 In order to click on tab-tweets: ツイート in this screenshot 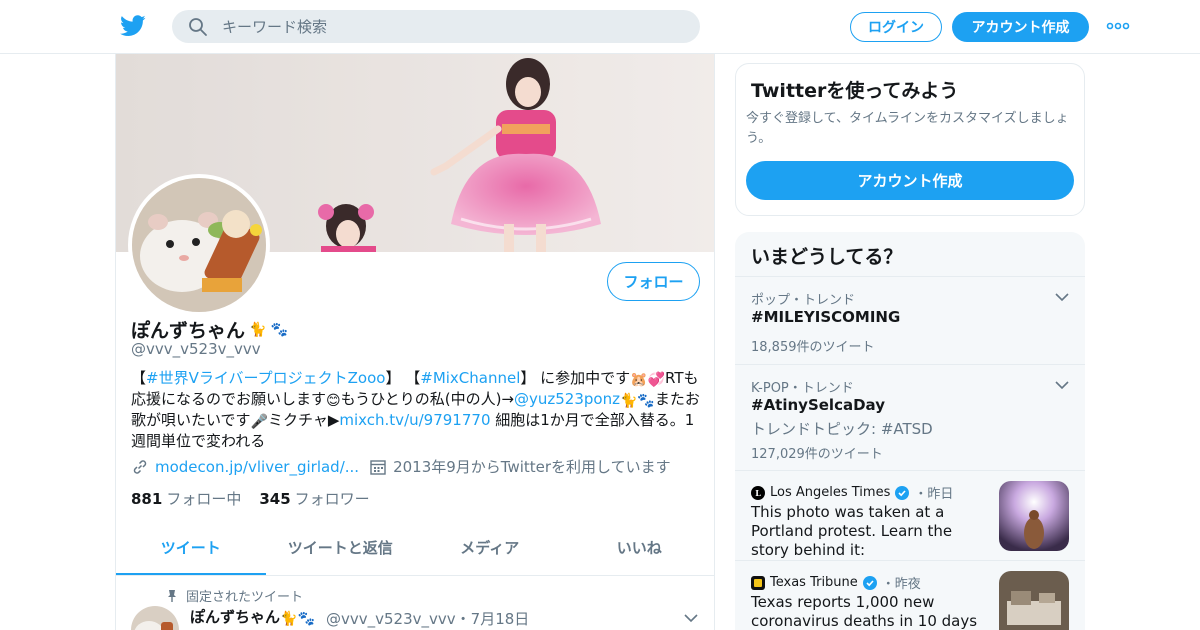, I will do `click(191, 549)`.